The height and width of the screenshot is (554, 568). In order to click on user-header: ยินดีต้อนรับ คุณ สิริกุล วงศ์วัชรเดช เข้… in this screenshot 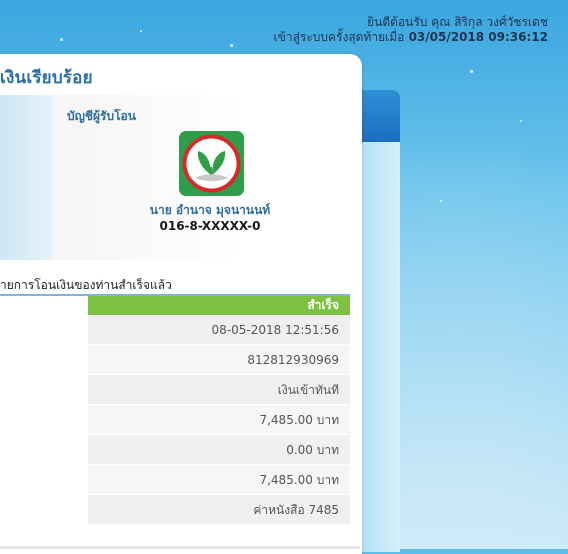, I will do `click(411, 30)`.